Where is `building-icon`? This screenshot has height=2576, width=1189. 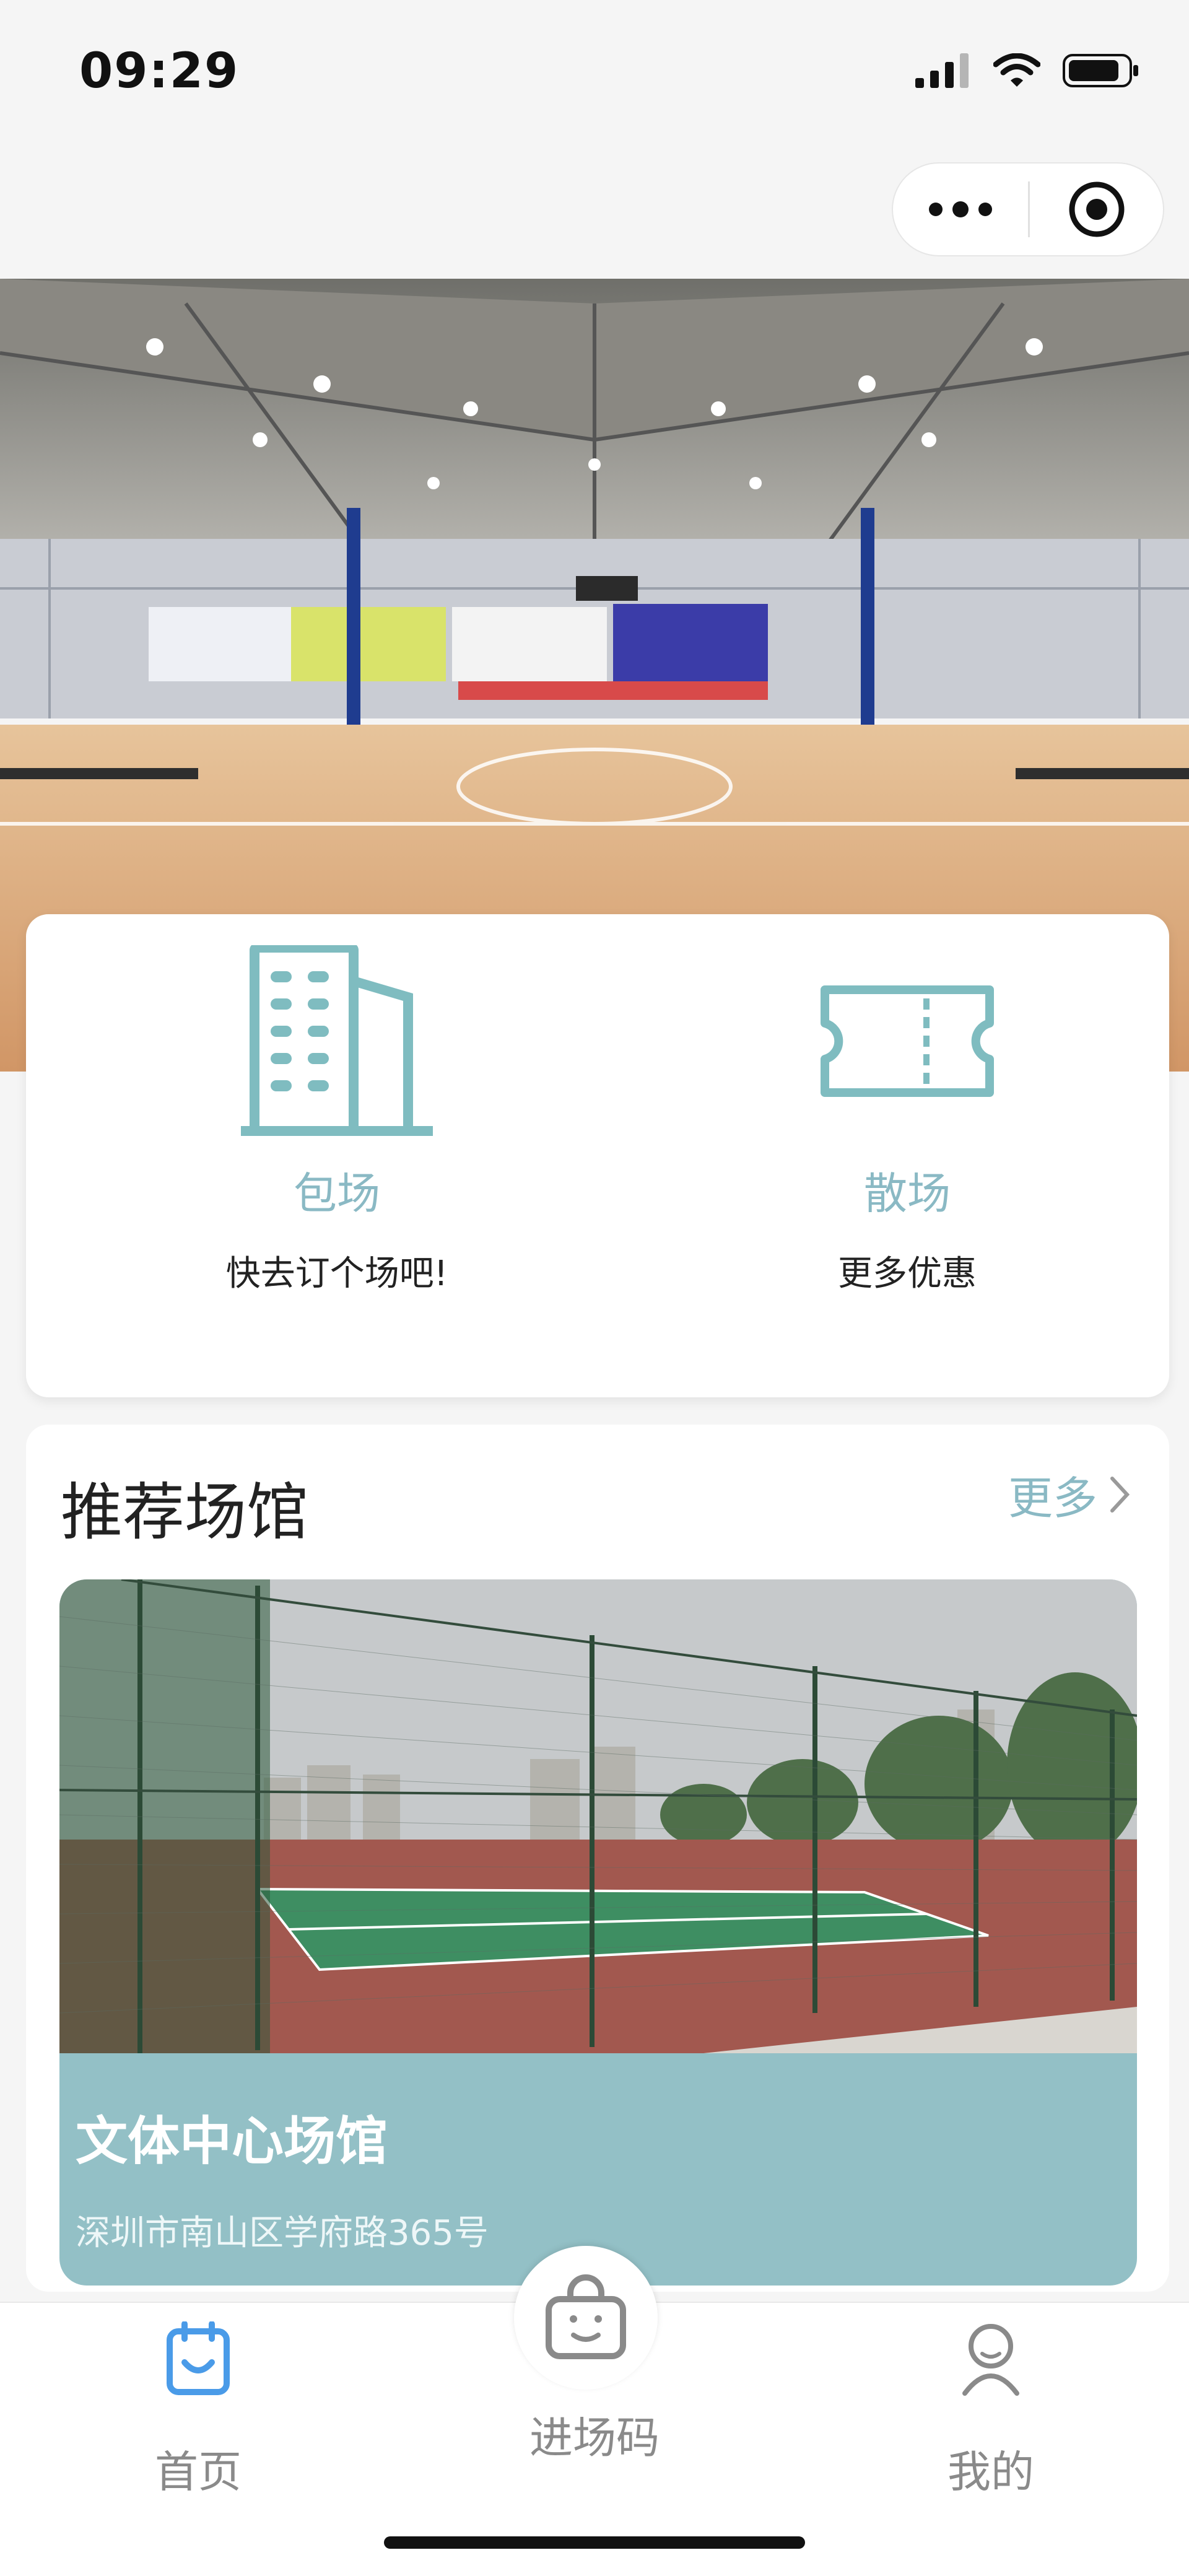
building-icon is located at coordinates (337, 1041).